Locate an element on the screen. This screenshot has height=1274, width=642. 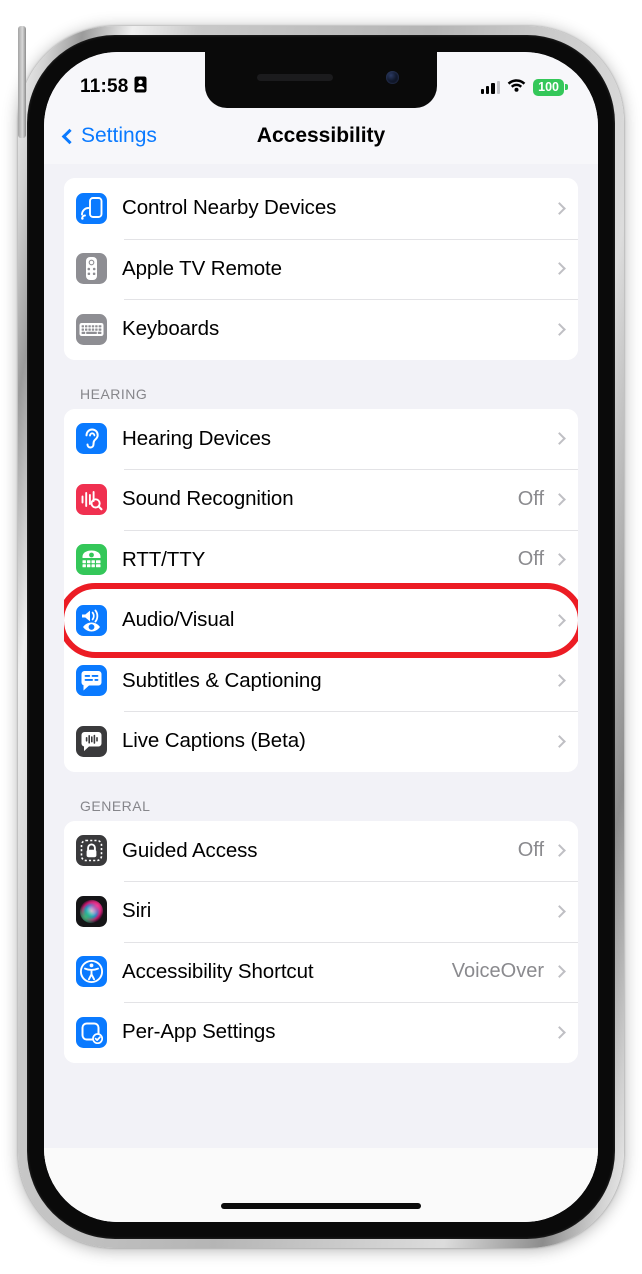
row-label: RTT/TTY is located at coordinates (164, 559).